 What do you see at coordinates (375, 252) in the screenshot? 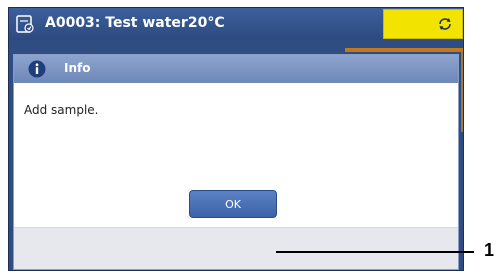
I see `callout-line` at bounding box center [375, 252].